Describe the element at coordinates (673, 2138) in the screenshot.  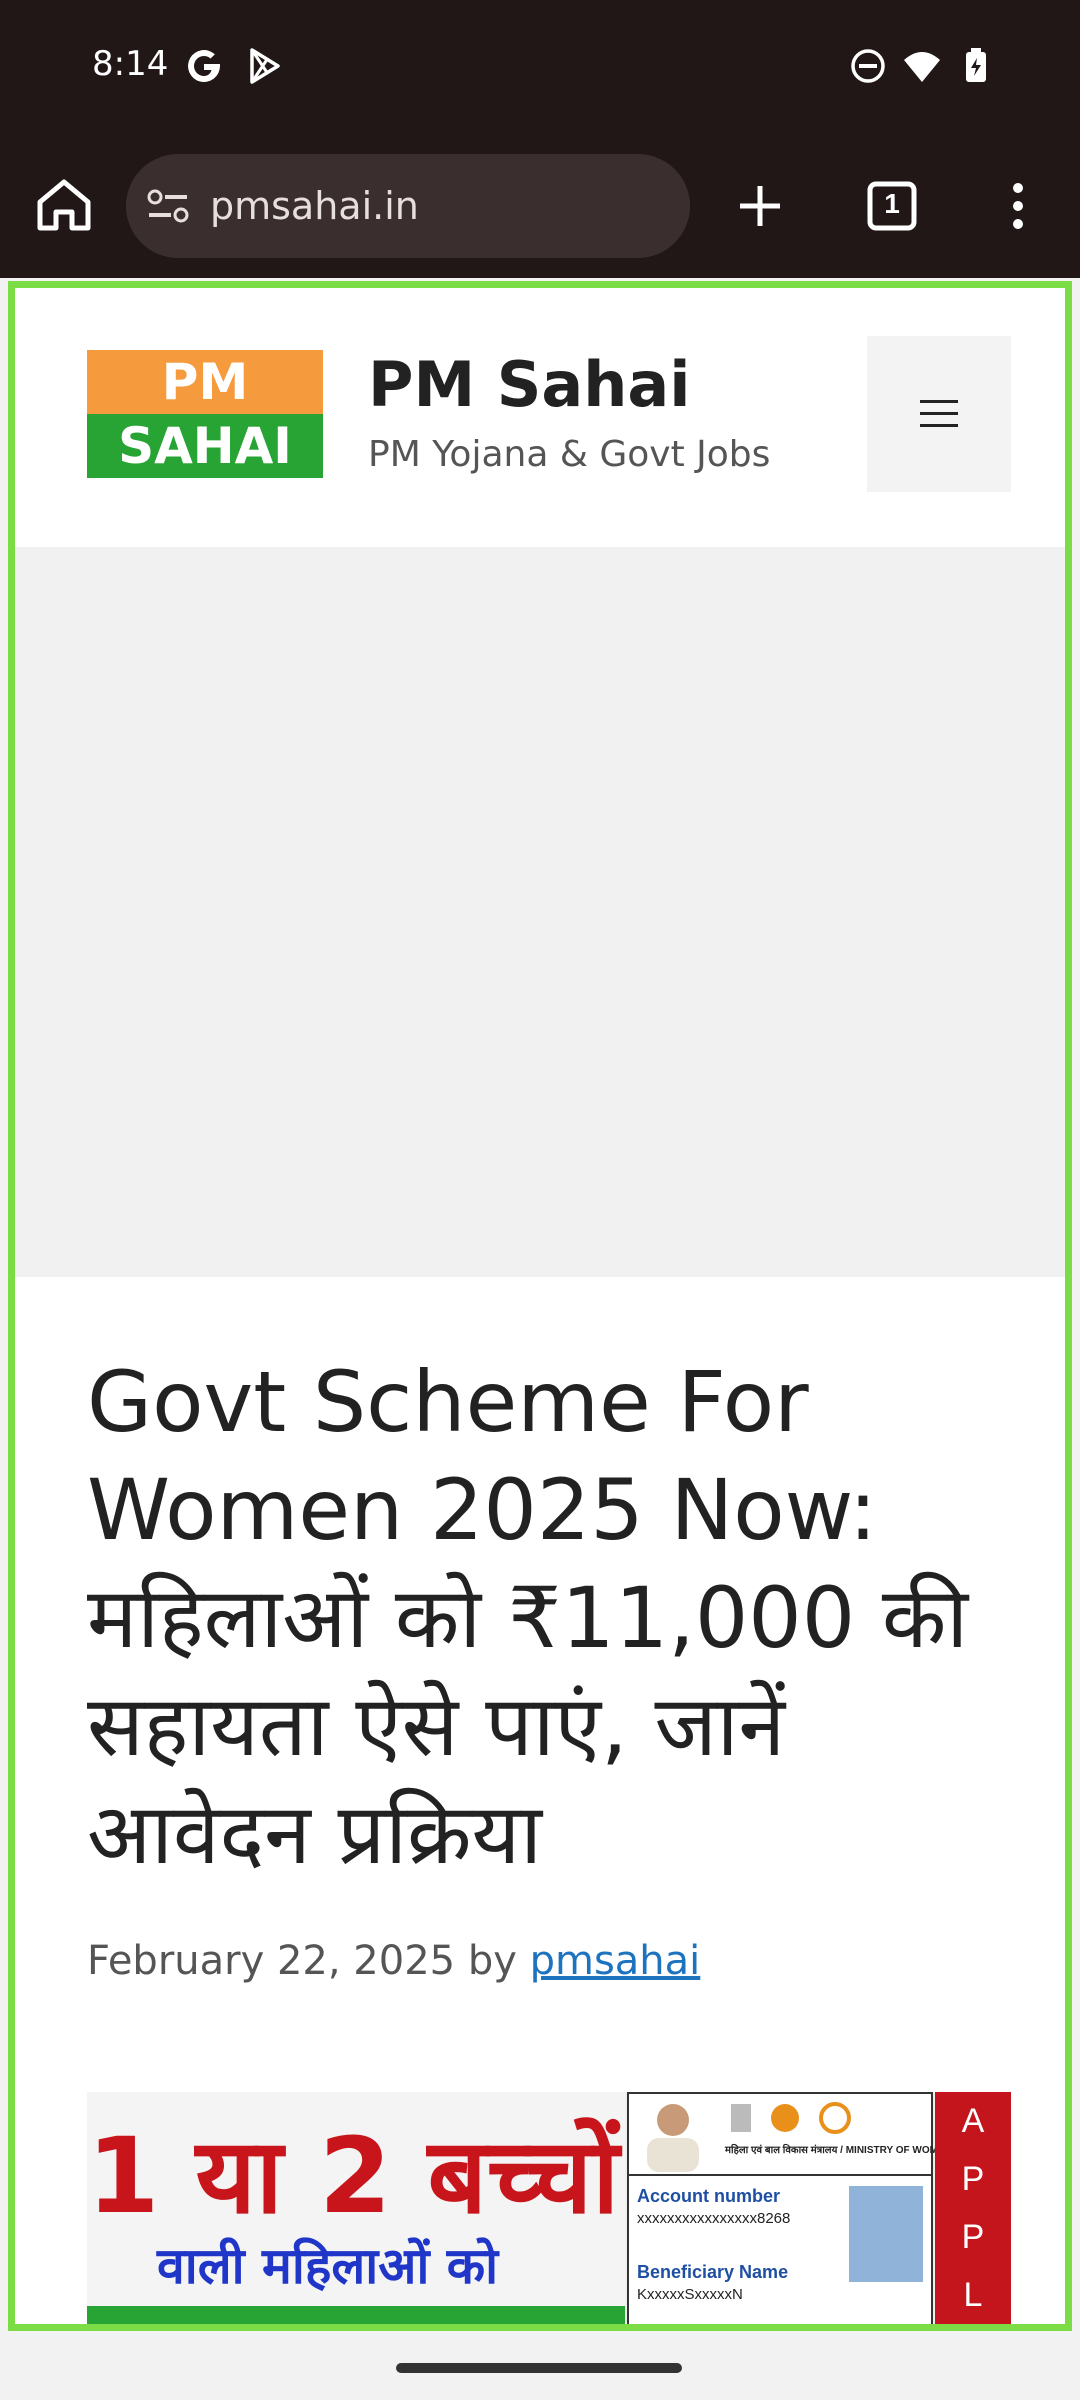
I see `person-portrait-icon` at that location.